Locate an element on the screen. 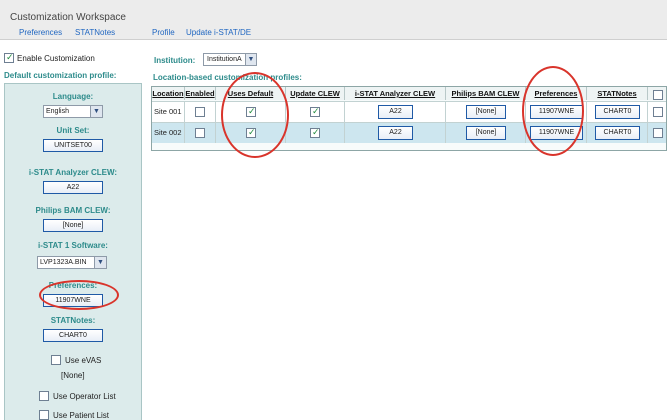 Image resolution: width=667 pixels, height=420 pixels. institution-label: Institution: is located at coordinates (175, 60).